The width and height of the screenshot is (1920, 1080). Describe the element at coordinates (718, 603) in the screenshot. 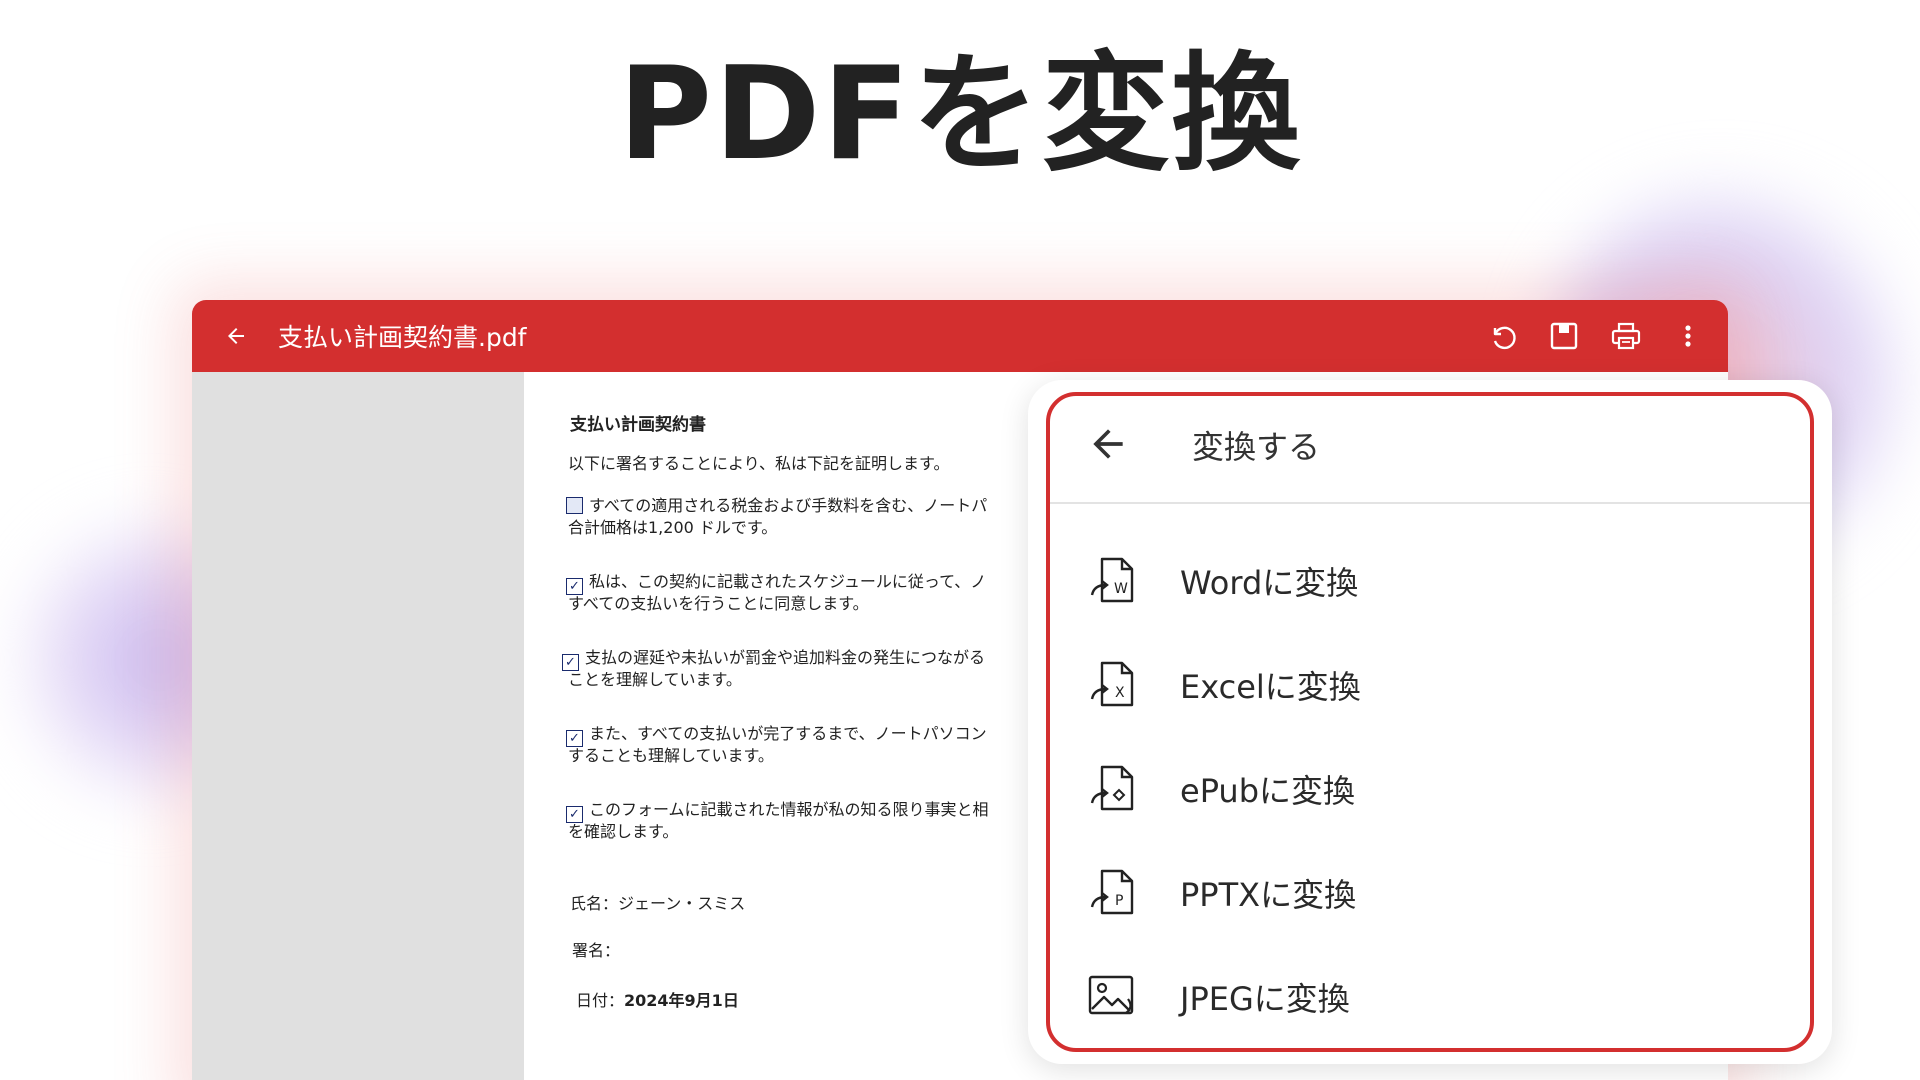

I see `doc-item-2-cont: すべての支払いを行うことに同意します。` at that location.